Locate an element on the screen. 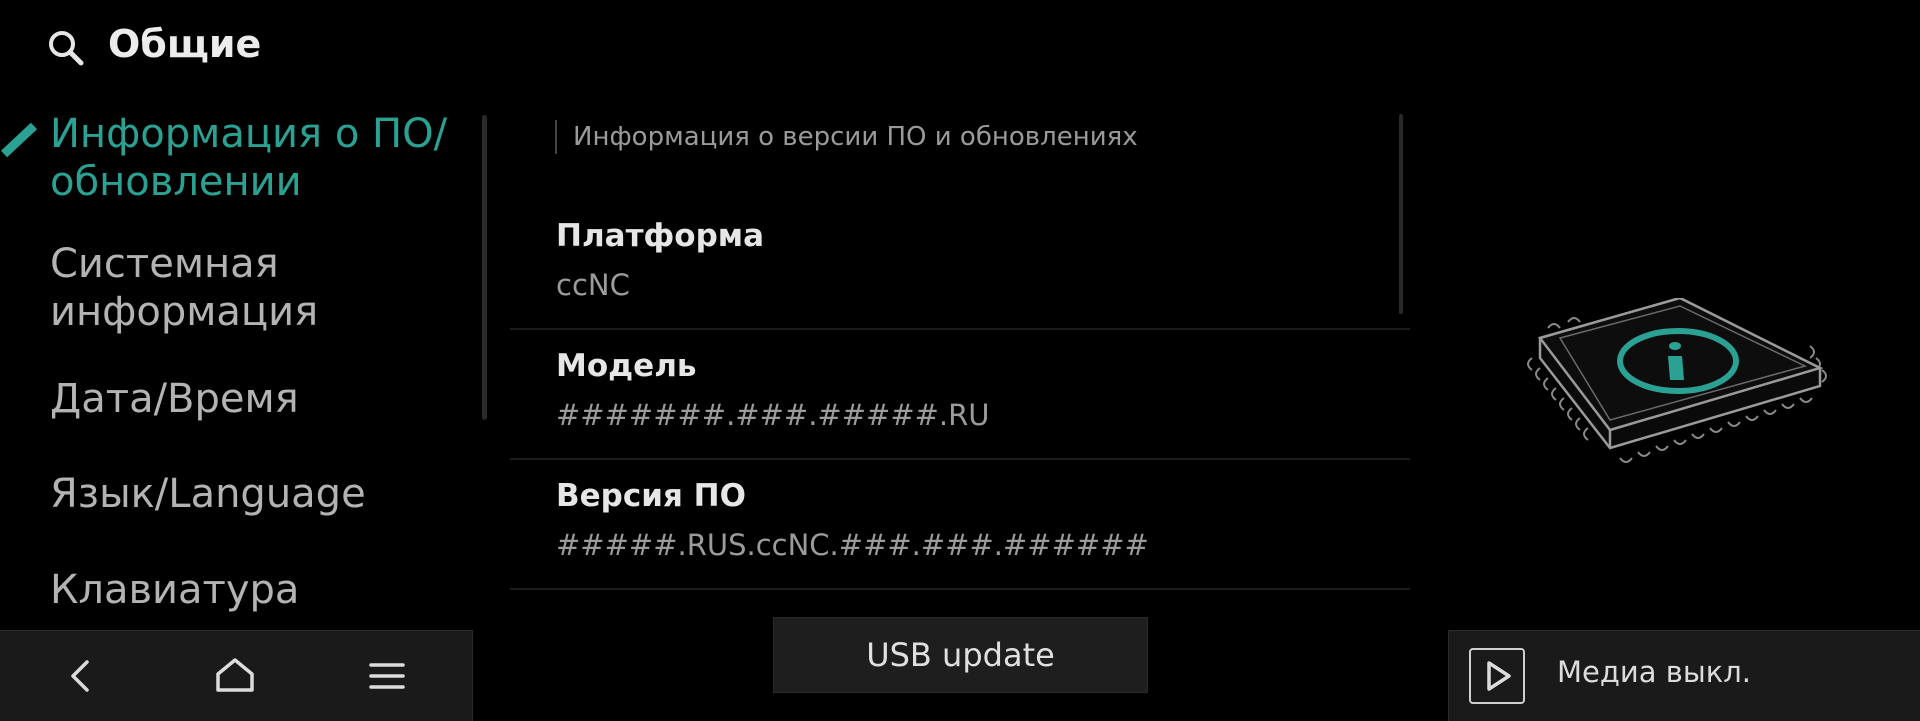 The width and height of the screenshot is (1920, 721). section-header: Информация о версии ПО и обновлениях is located at coordinates (846, 137).